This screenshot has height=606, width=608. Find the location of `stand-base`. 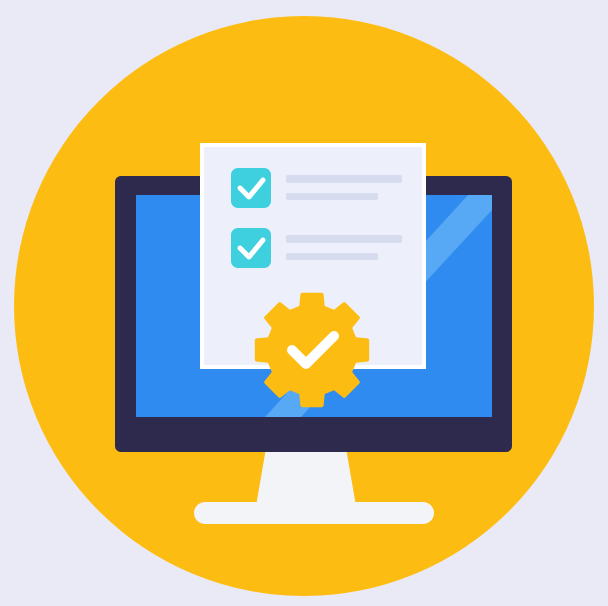

stand-base is located at coordinates (314, 513).